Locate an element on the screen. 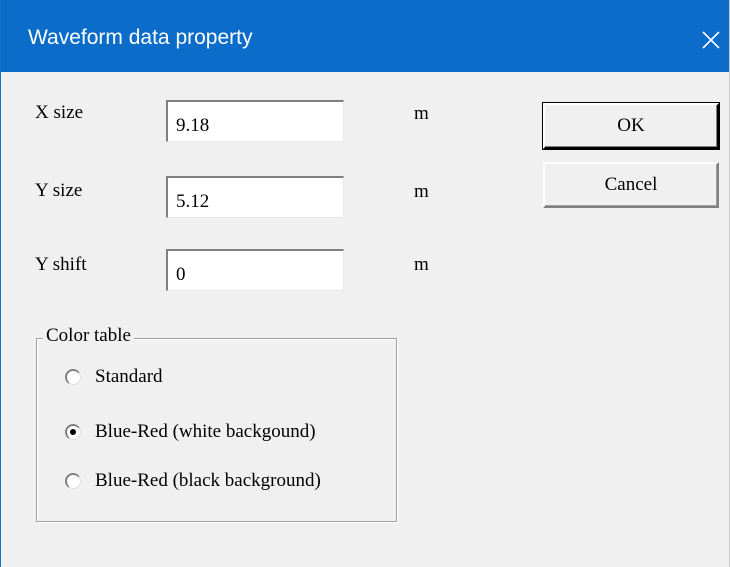 The image size is (730, 567). close-icon is located at coordinates (711, 40).